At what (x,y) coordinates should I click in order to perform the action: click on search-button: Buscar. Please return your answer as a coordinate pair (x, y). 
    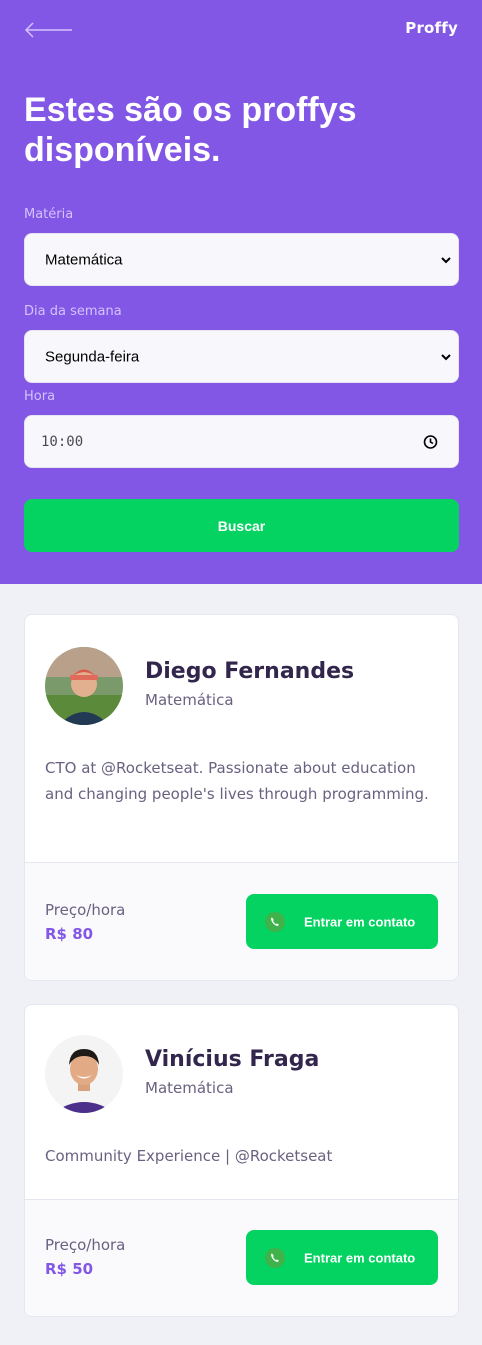
    Looking at the image, I should click on (241, 525).